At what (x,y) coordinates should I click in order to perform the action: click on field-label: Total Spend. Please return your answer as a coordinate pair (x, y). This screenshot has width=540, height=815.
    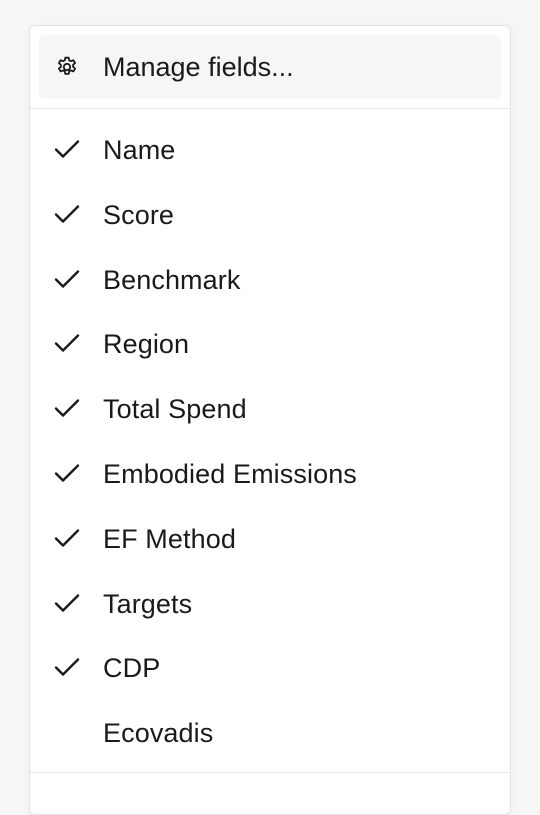
    Looking at the image, I should click on (175, 409).